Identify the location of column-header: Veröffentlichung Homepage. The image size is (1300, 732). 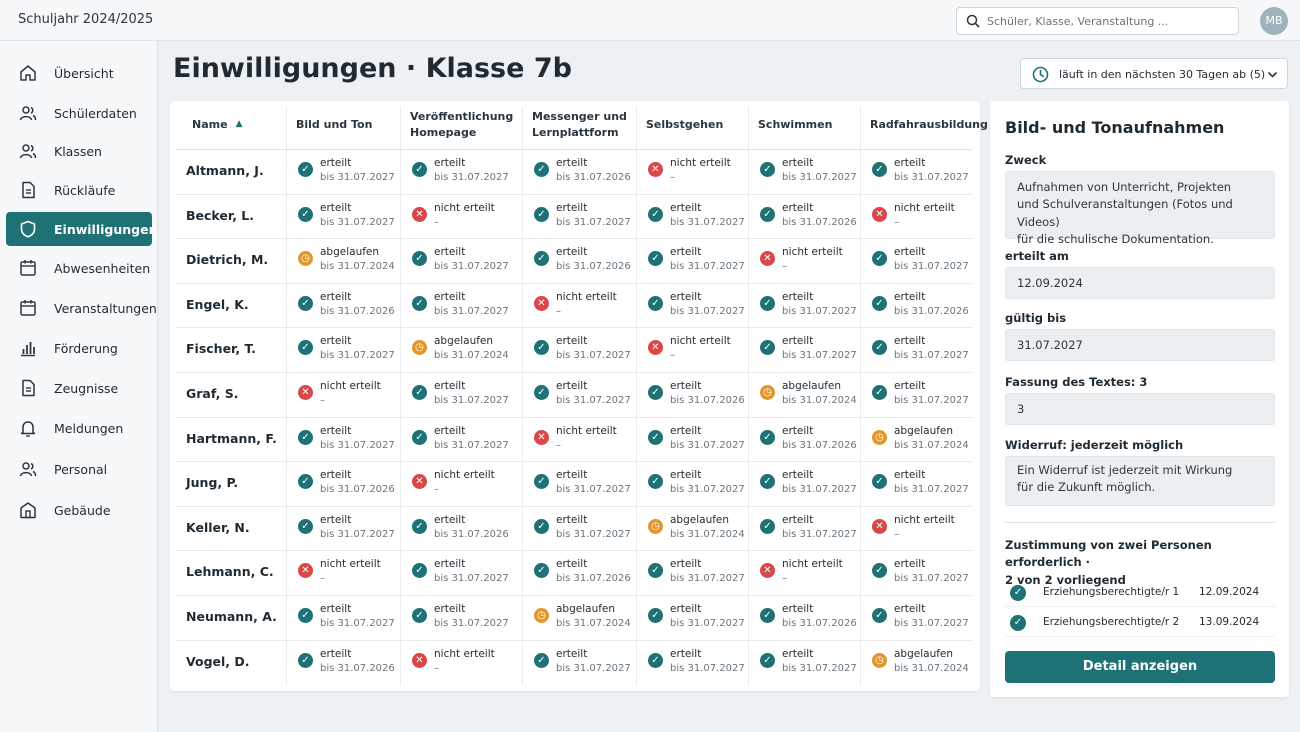
(461, 125).